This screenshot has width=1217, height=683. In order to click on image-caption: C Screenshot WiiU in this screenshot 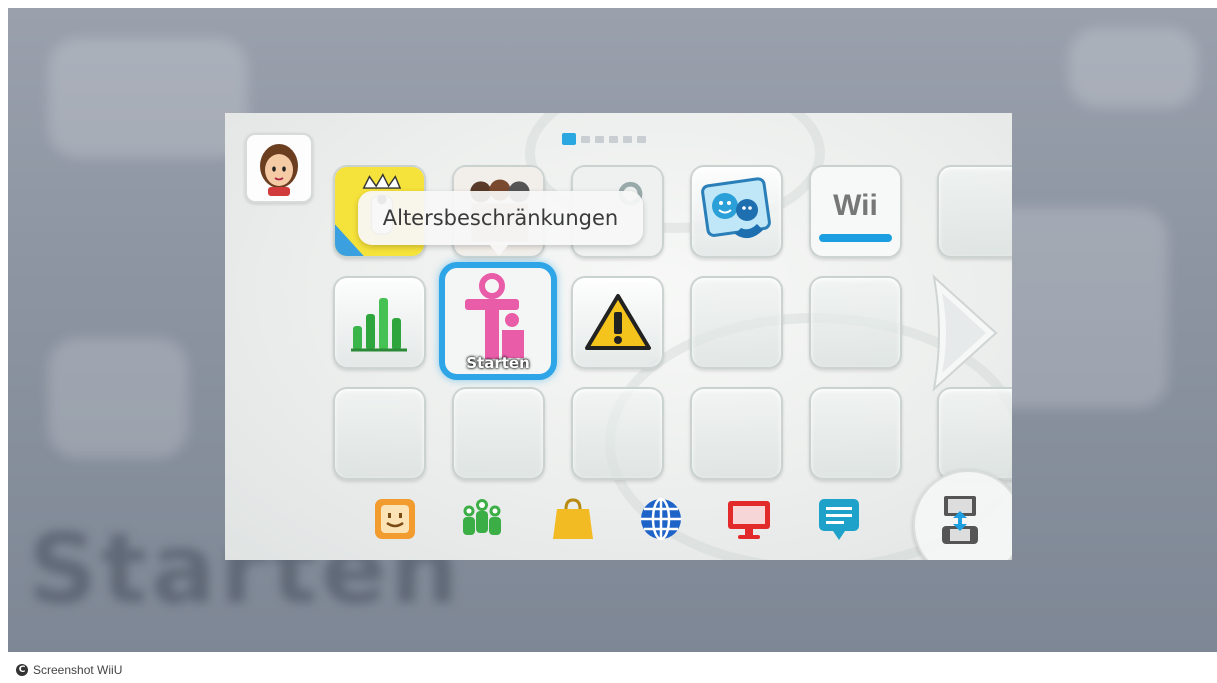, I will do `click(80, 669)`.